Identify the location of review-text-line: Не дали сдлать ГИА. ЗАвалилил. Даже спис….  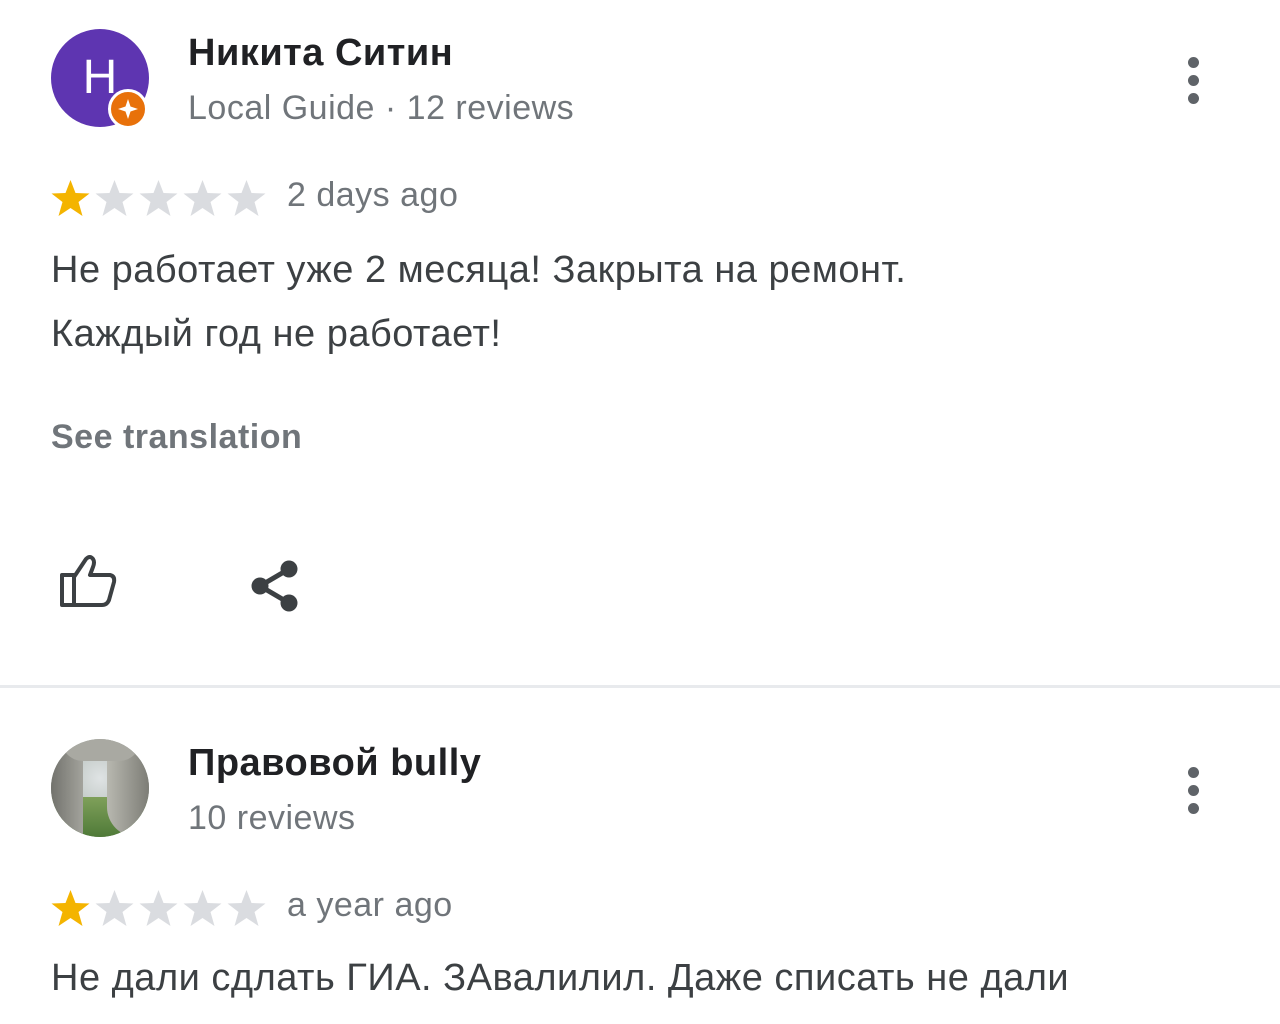
(560, 978).